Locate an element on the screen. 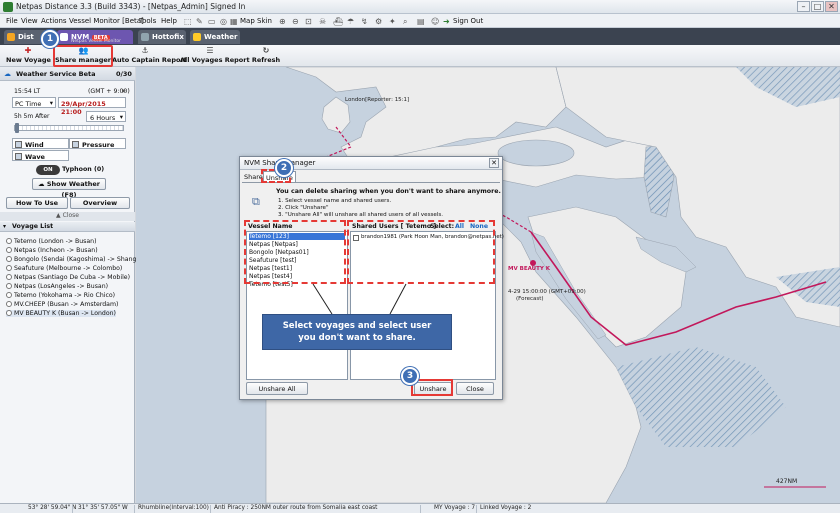 This screenshot has height=513, width=840. voyage-item: Tetemo (Yokohama -> Rio Chico) is located at coordinates (60, 295).